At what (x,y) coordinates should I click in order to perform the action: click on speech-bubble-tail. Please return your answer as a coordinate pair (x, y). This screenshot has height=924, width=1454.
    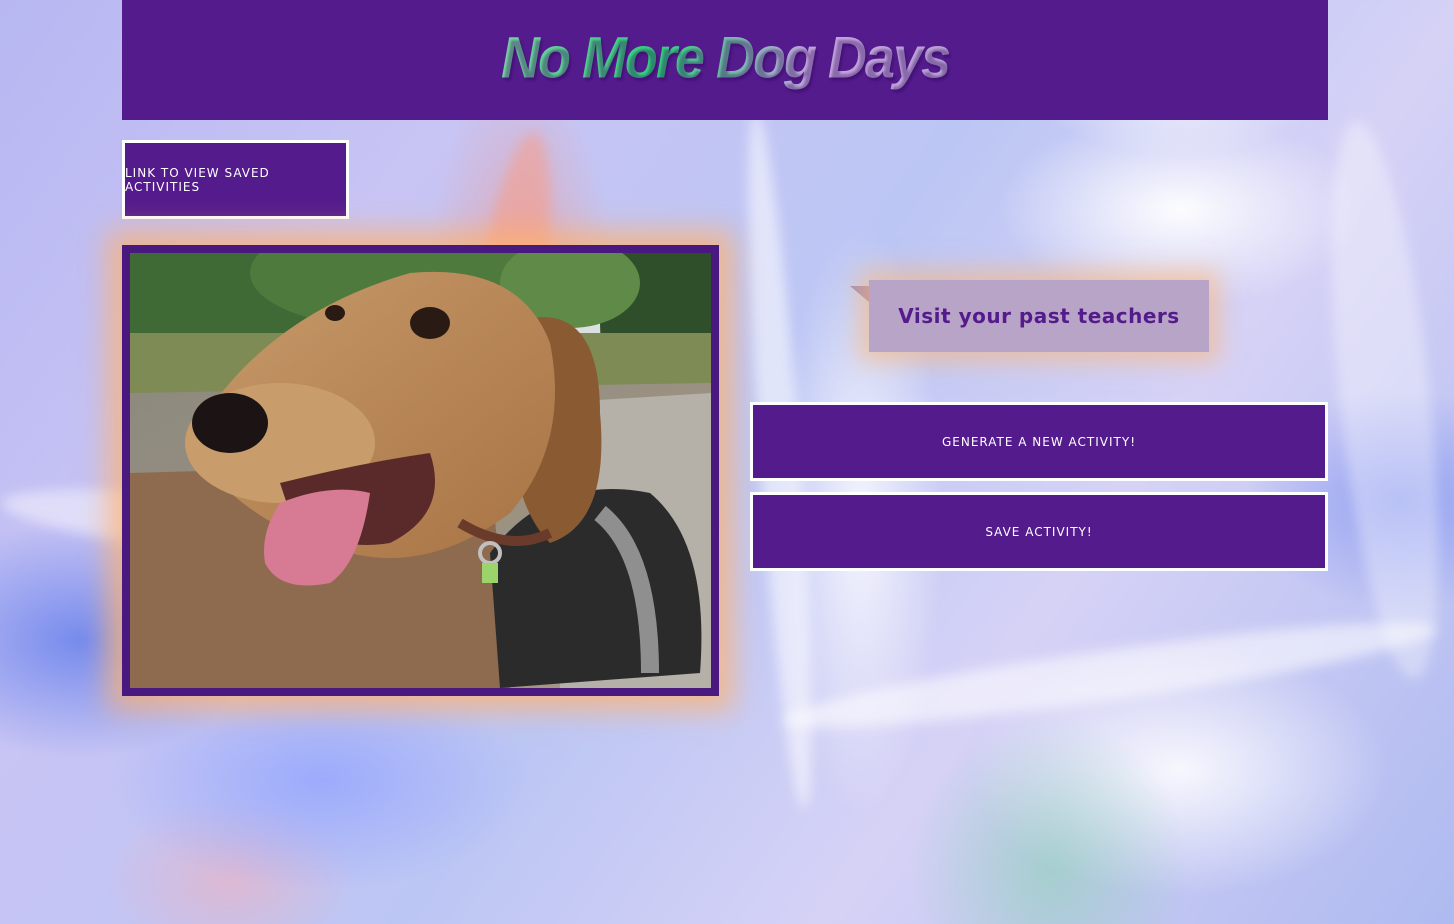
    Looking at the image, I should click on (859, 294).